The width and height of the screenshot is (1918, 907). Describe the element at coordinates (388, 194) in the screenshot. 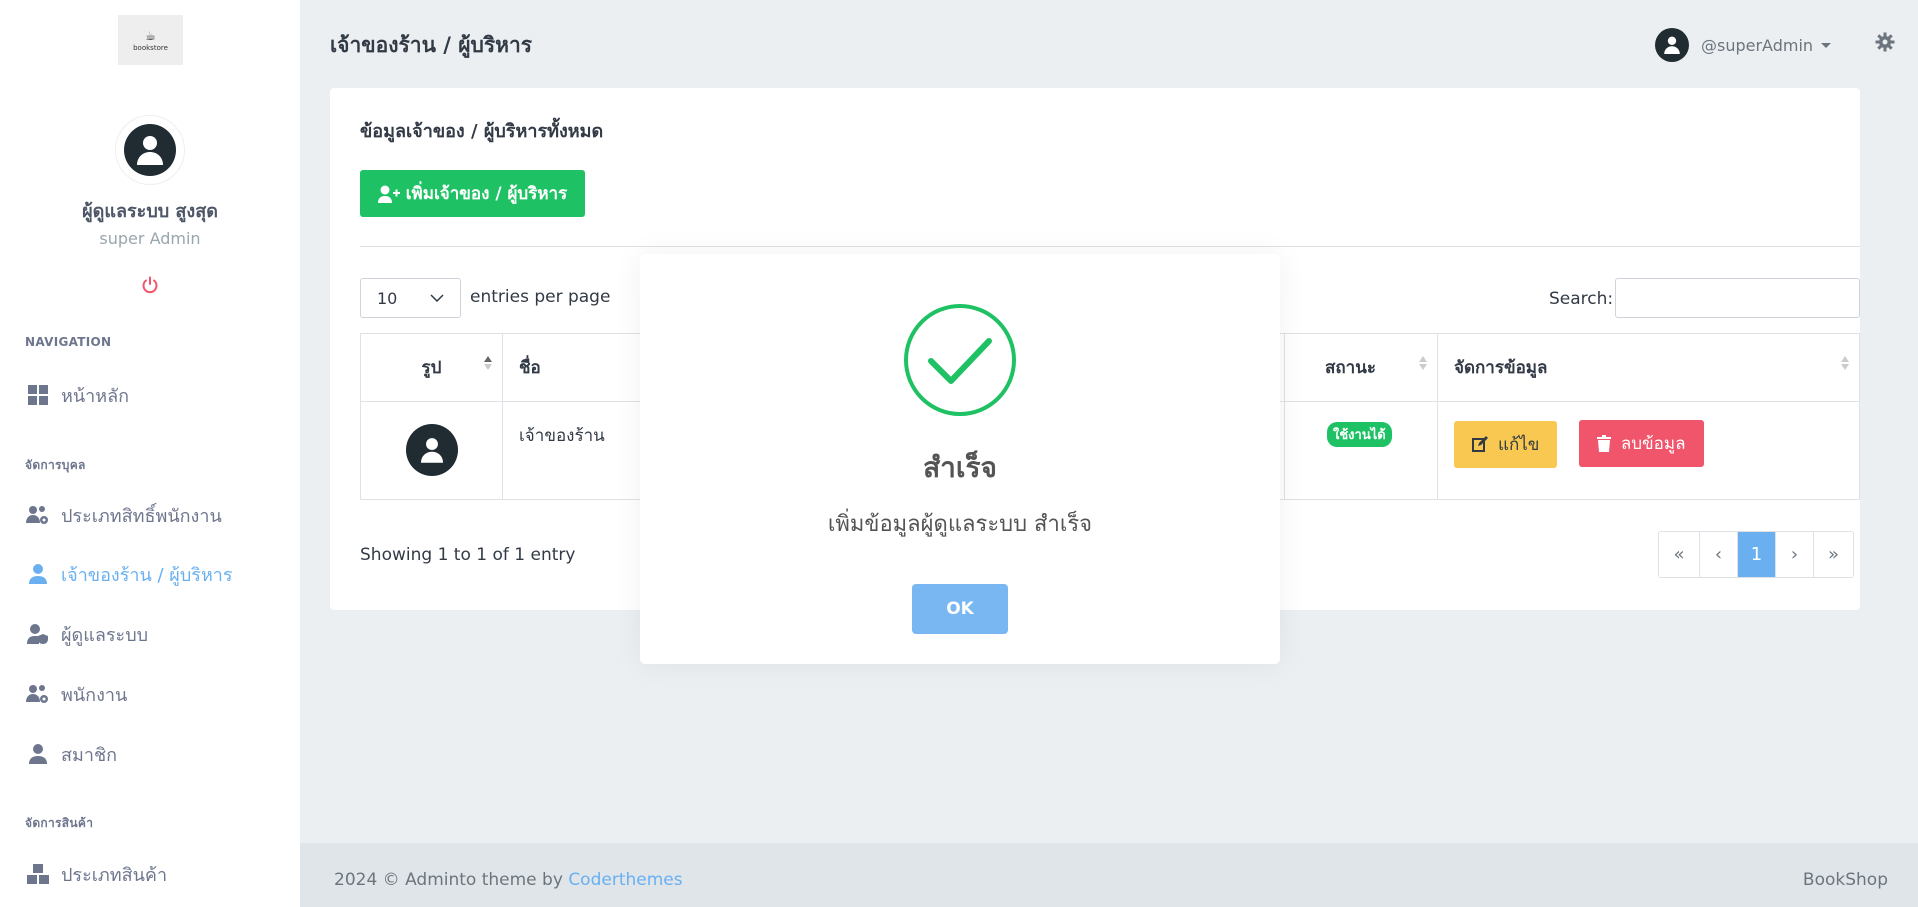

I see `user-plus-icon` at that location.